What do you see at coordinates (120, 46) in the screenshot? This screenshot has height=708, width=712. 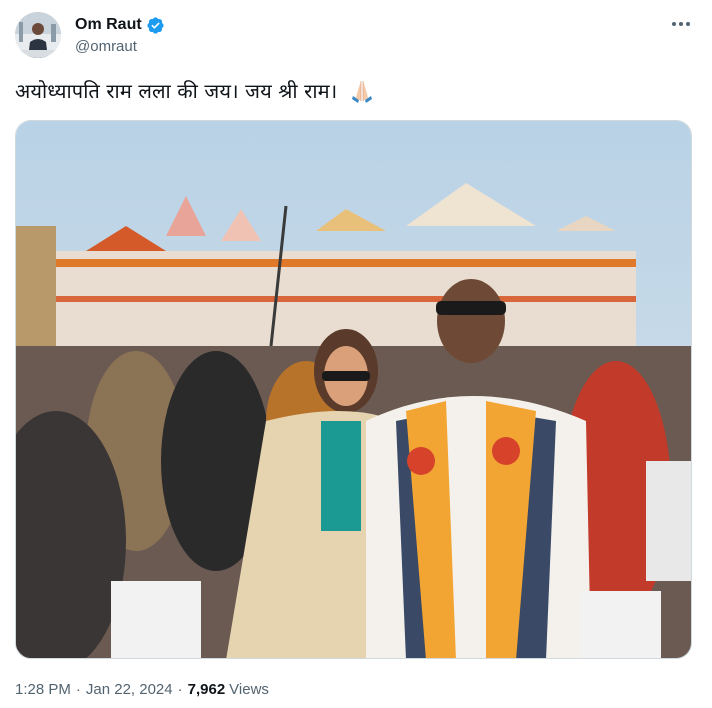 I see `author-handle: @omraut` at bounding box center [120, 46].